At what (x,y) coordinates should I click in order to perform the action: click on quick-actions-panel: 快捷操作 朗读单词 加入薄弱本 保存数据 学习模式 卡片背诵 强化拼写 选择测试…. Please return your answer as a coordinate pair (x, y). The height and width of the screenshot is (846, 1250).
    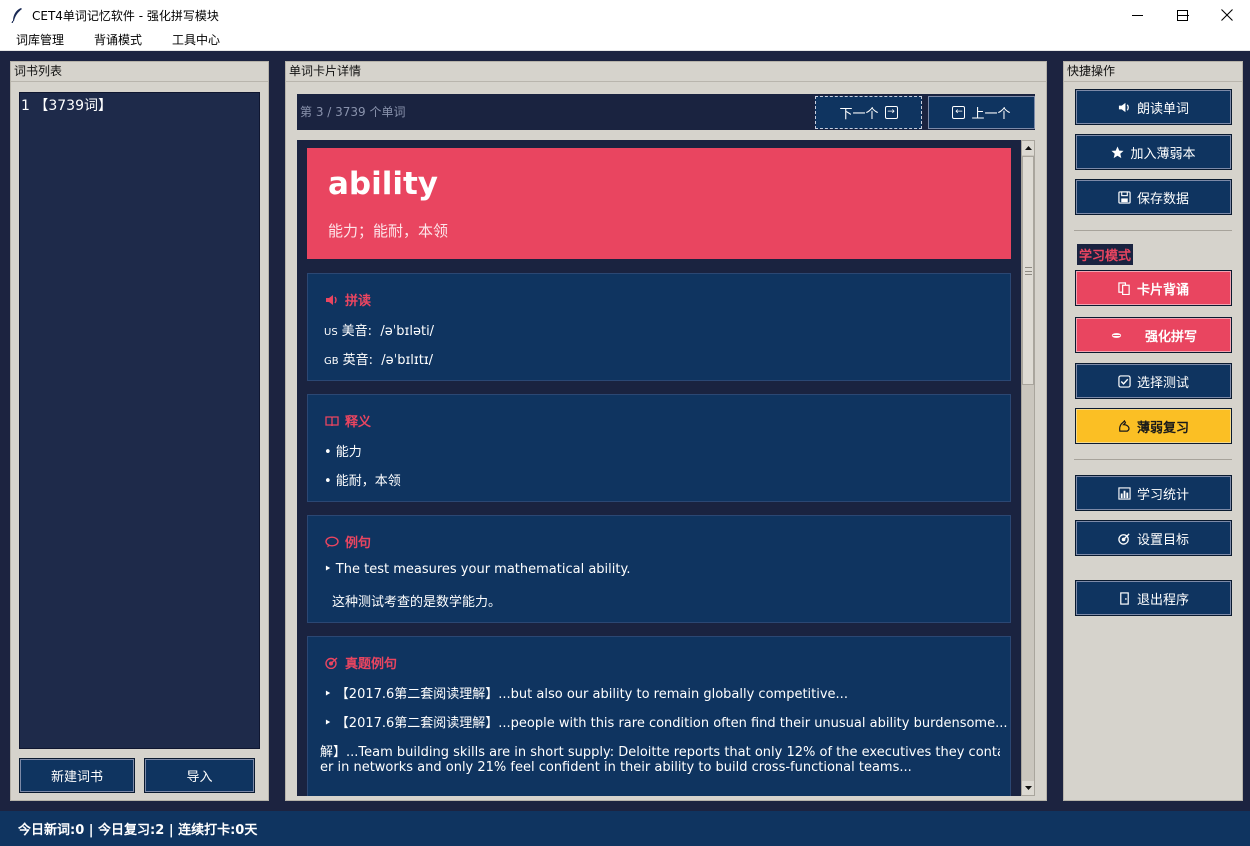
    Looking at the image, I should click on (1153, 431).